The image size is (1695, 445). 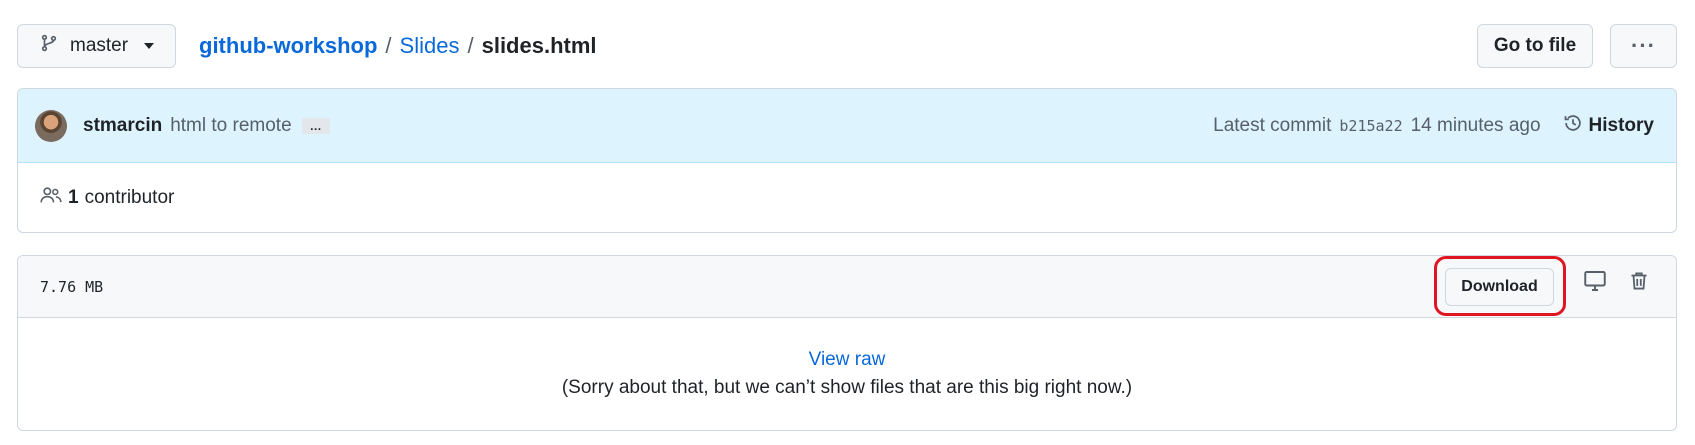 I want to click on branch-selector-button: master, so click(x=96, y=46).